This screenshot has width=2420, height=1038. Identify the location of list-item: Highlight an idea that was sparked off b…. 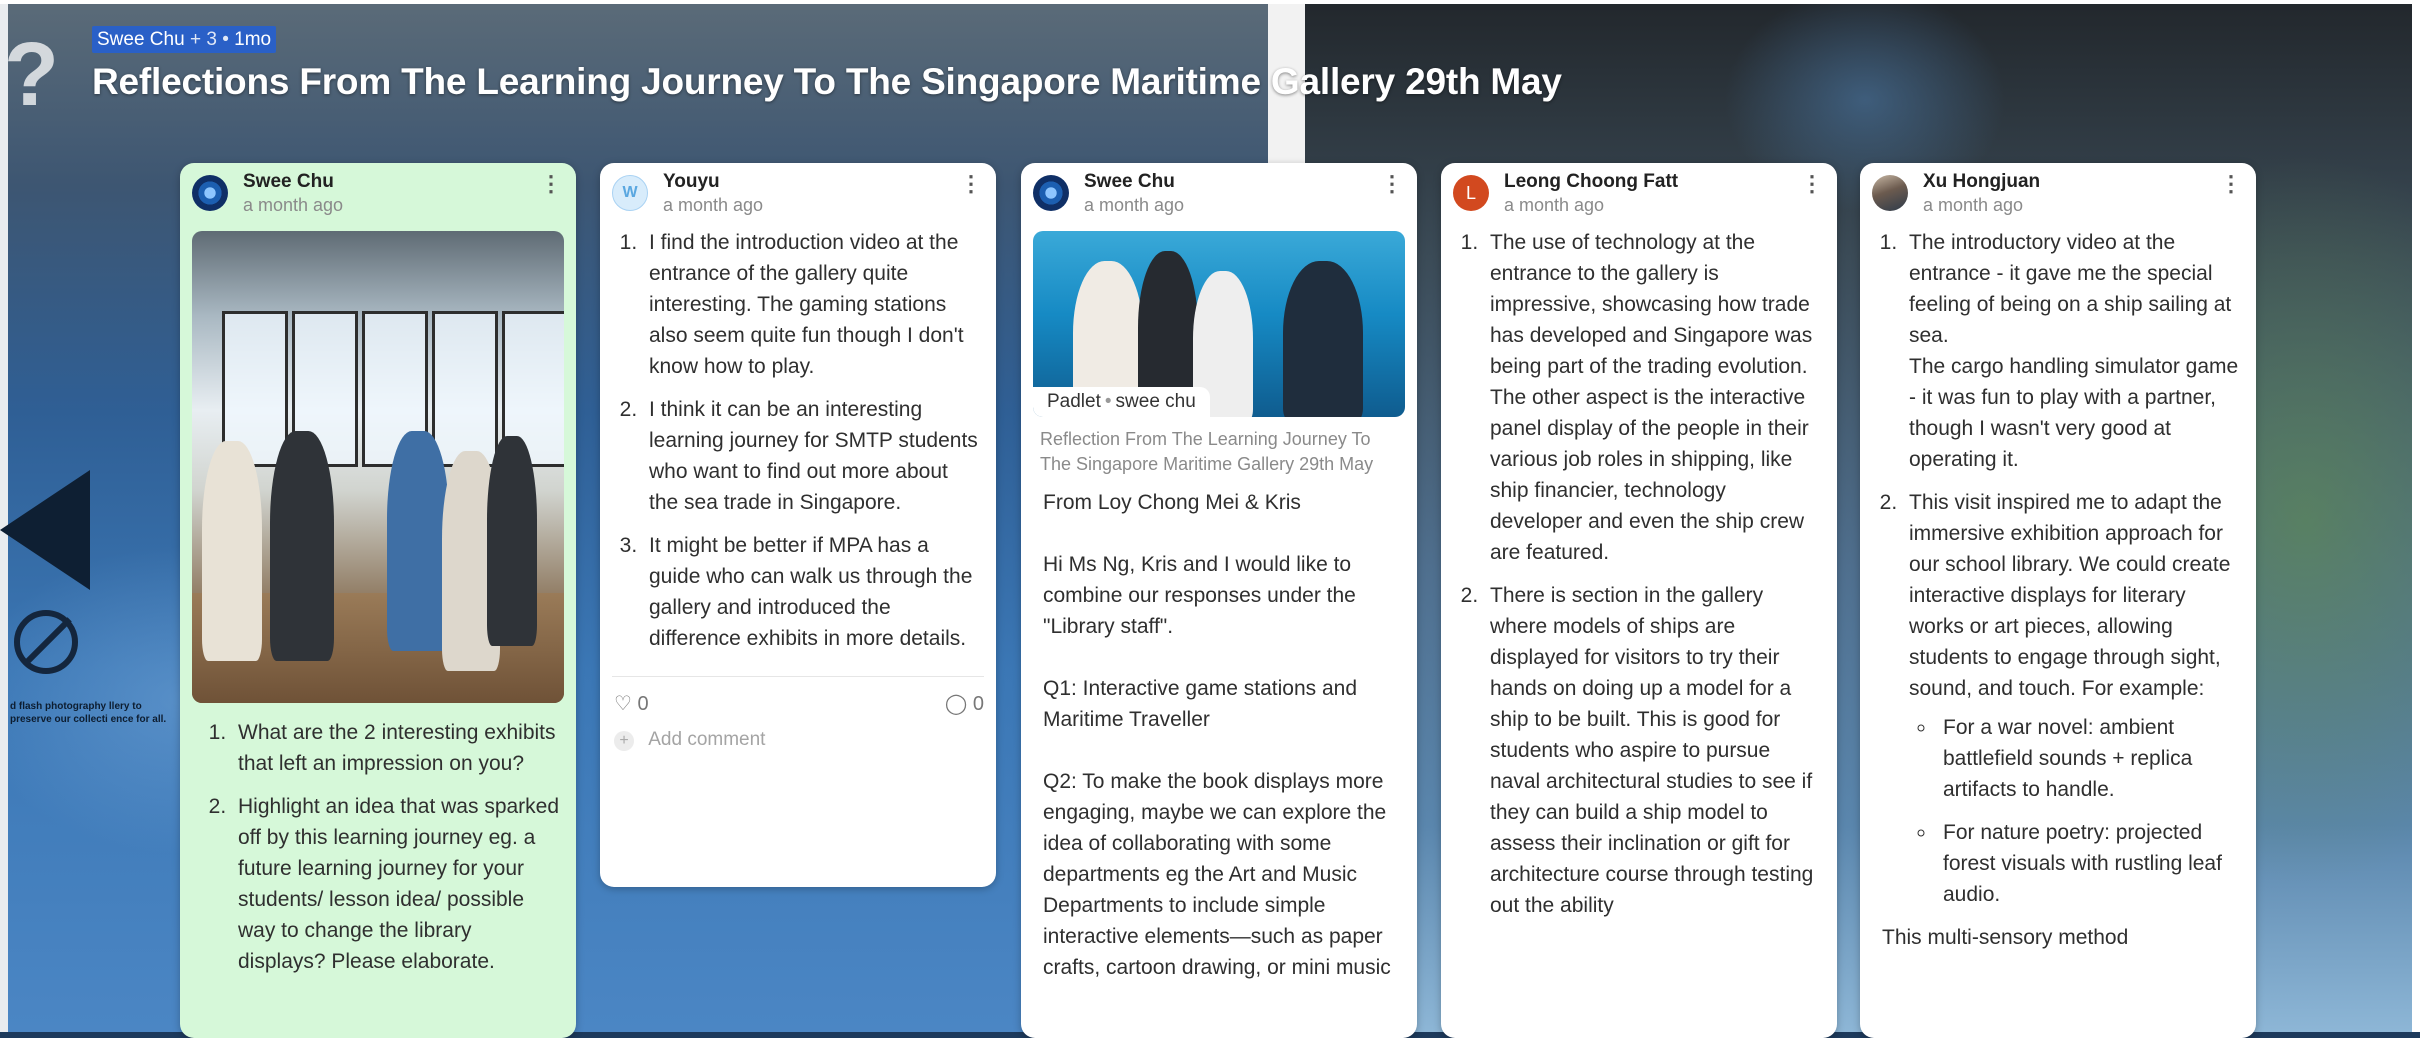
(397, 884).